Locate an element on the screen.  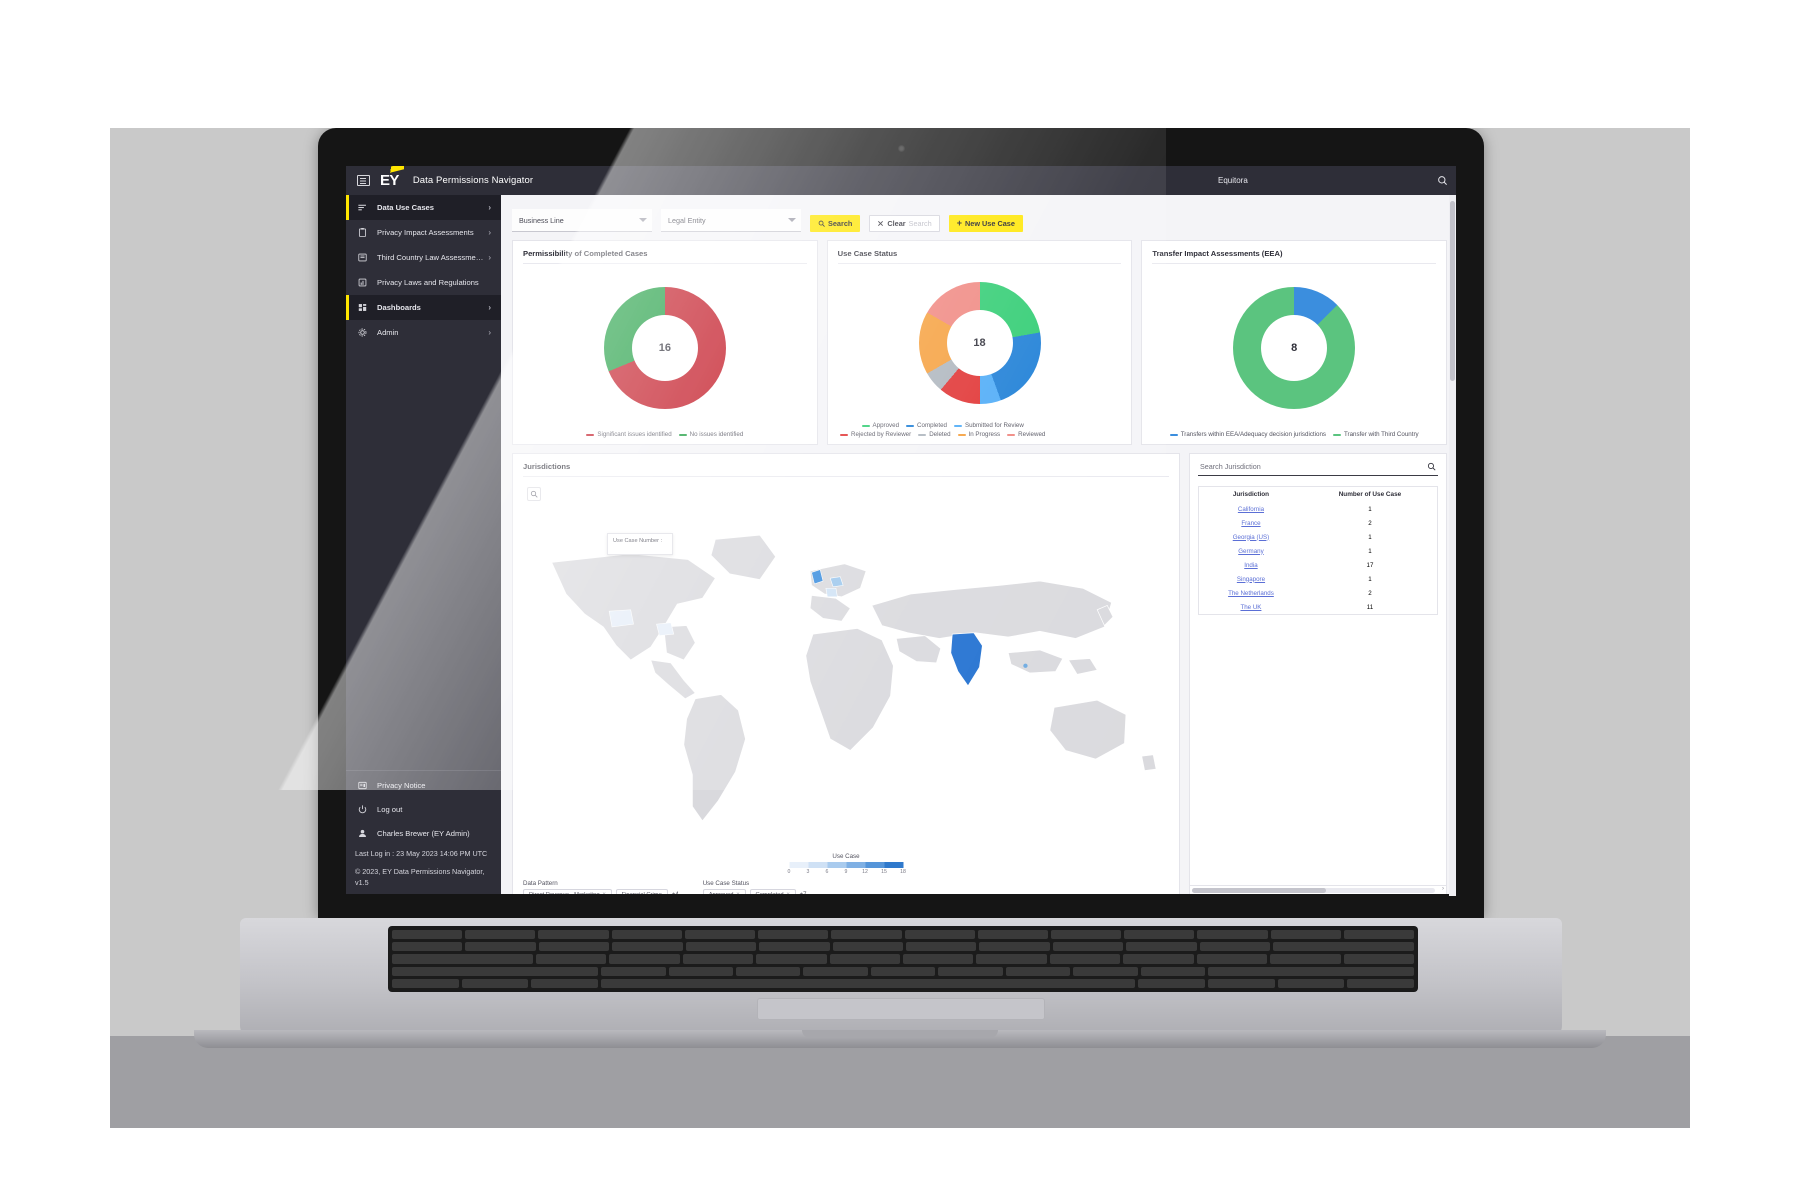
clear-button-ghost-label: Search is located at coordinates (920, 223).